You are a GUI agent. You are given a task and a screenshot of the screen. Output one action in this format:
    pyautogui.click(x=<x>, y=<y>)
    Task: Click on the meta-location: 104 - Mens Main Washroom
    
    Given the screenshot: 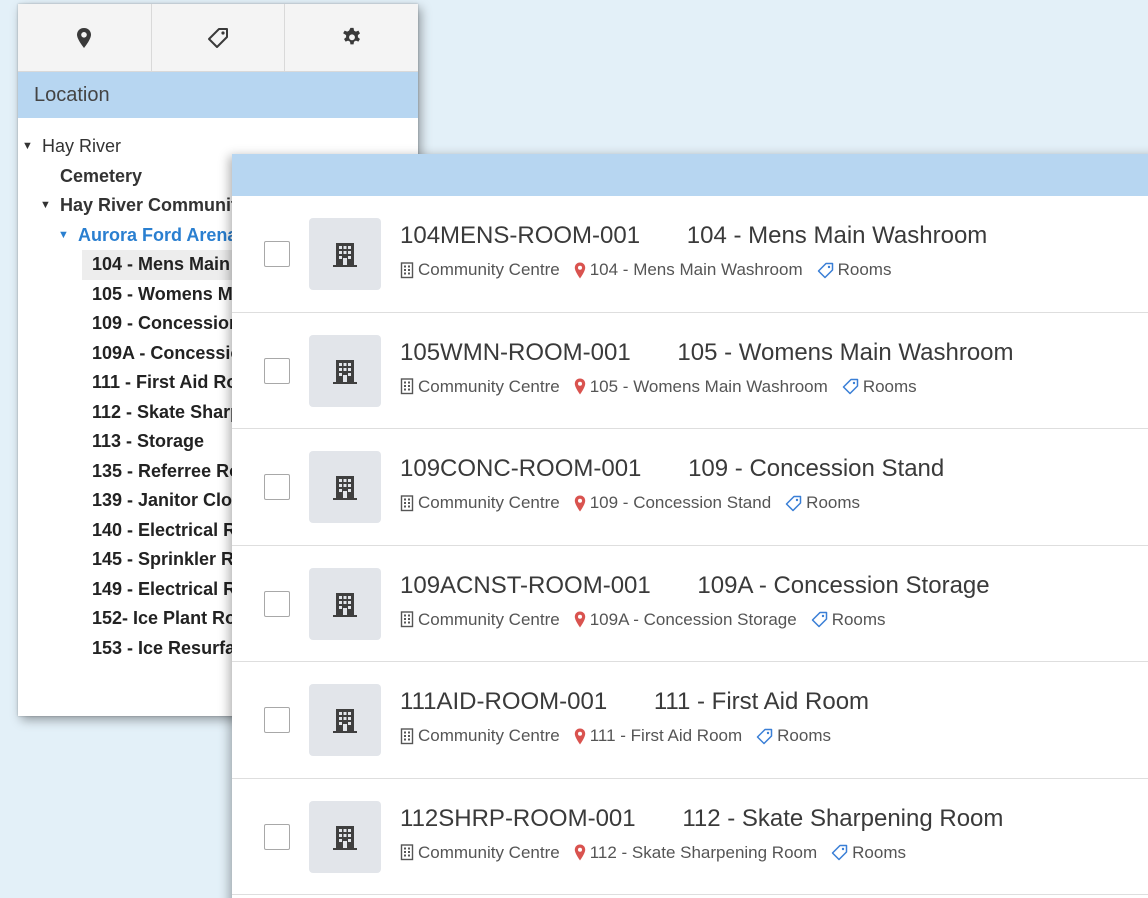 What is the action you would take?
    pyautogui.click(x=688, y=270)
    